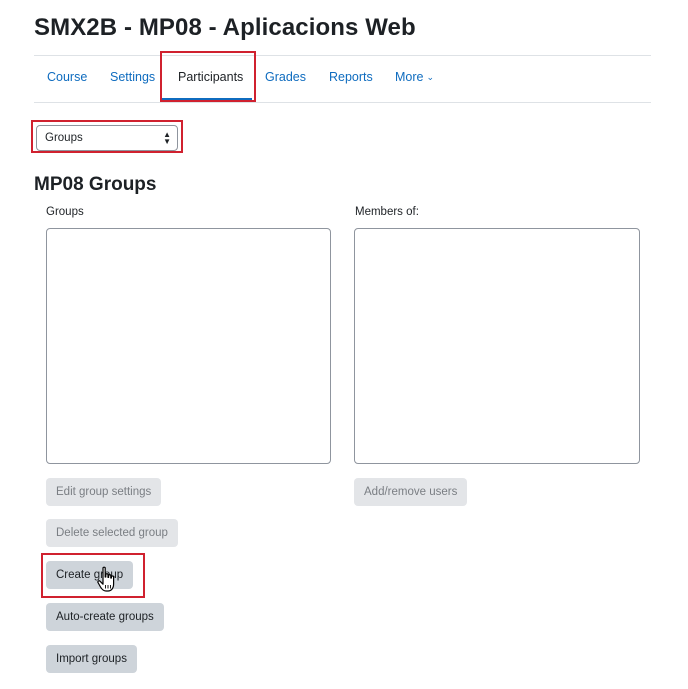 This screenshot has width=688, height=689. What do you see at coordinates (90, 575) in the screenshot?
I see `create-group-button: Create group` at bounding box center [90, 575].